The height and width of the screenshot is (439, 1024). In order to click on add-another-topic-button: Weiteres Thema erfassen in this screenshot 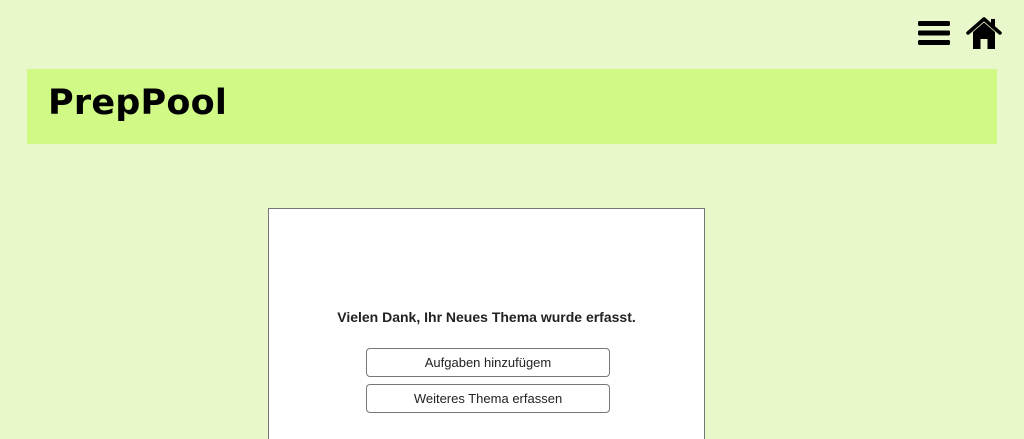, I will do `click(488, 398)`.